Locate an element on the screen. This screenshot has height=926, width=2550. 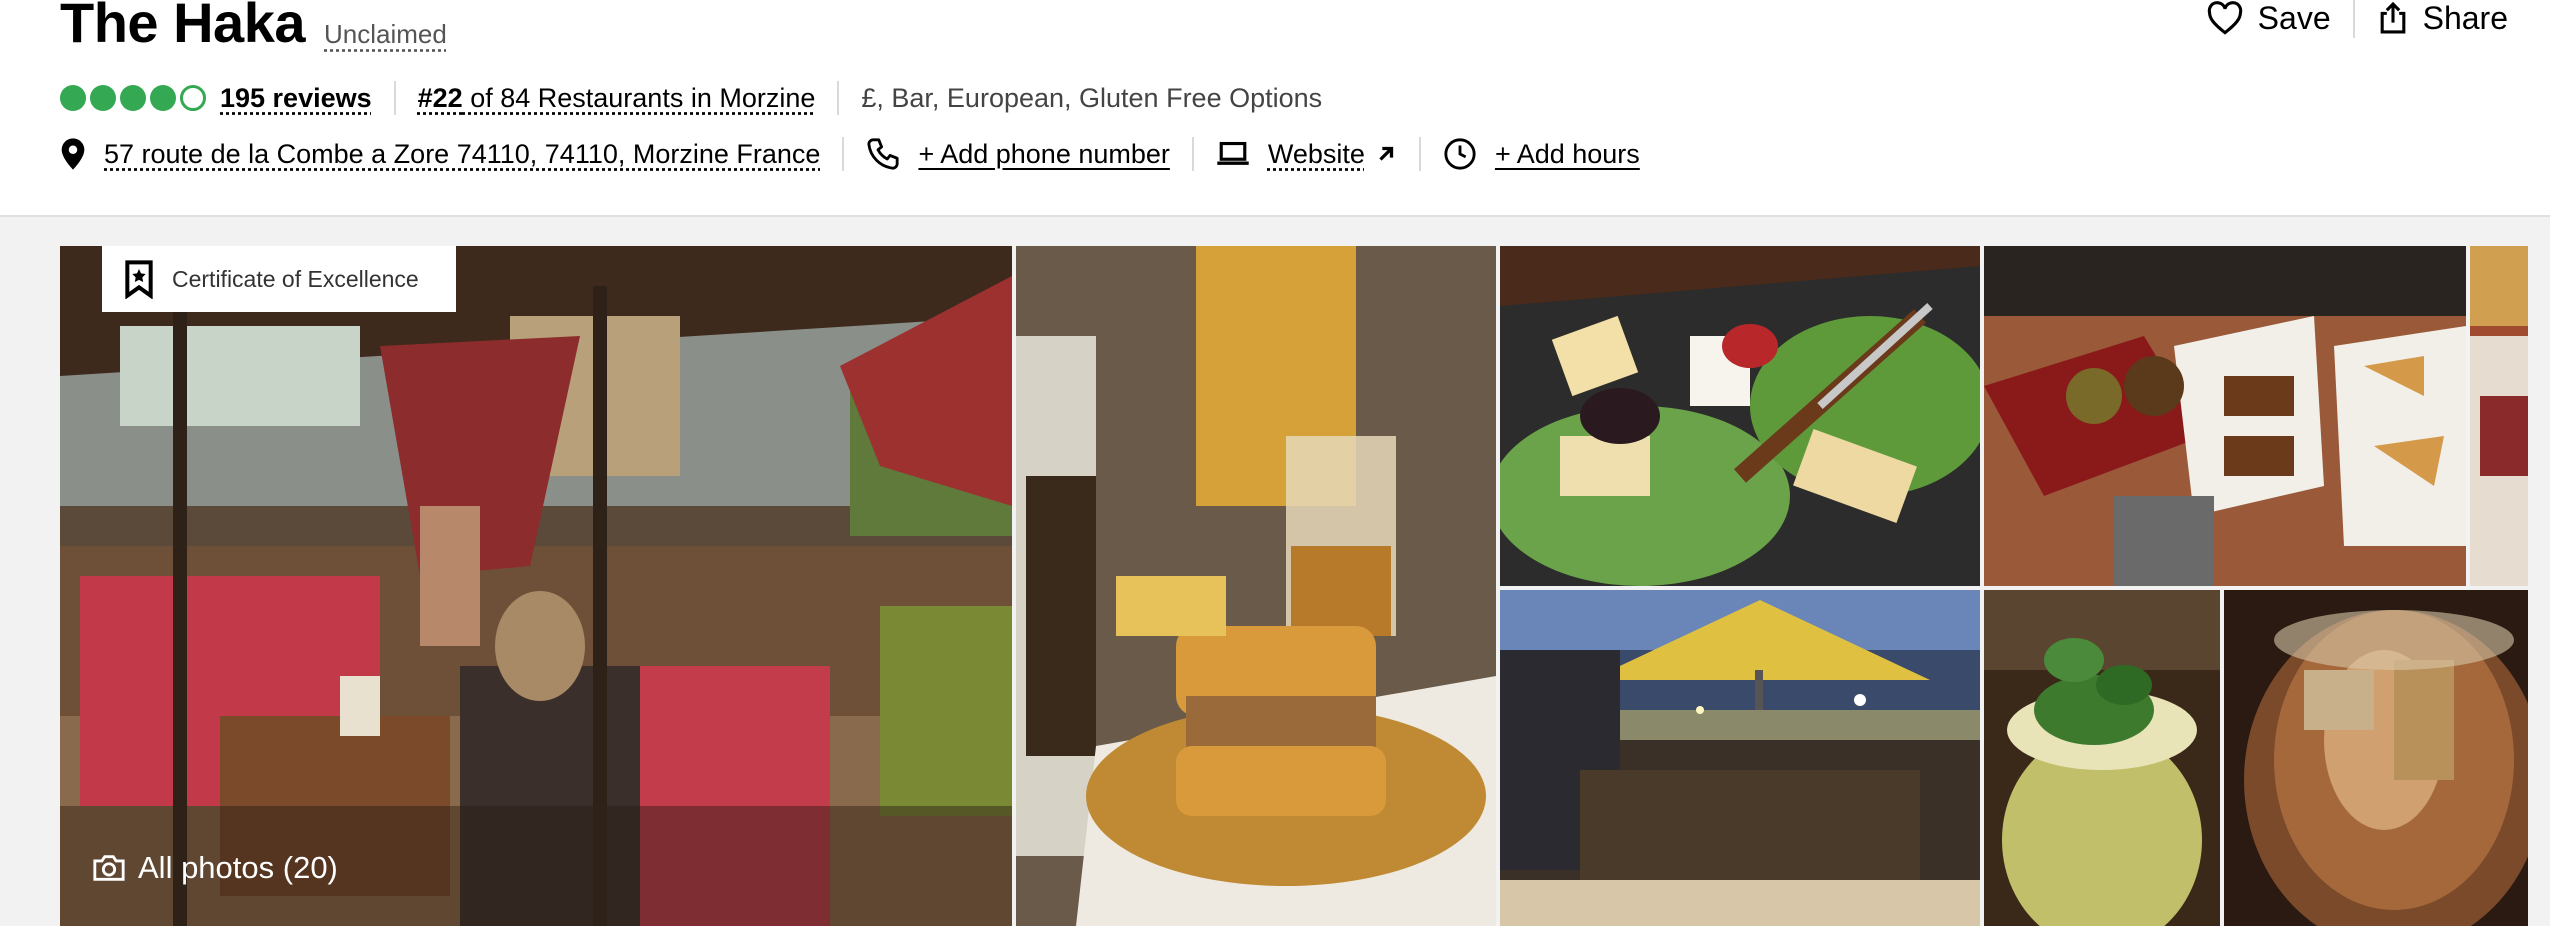
add-hours-label: + Add hours is located at coordinates (1567, 153).